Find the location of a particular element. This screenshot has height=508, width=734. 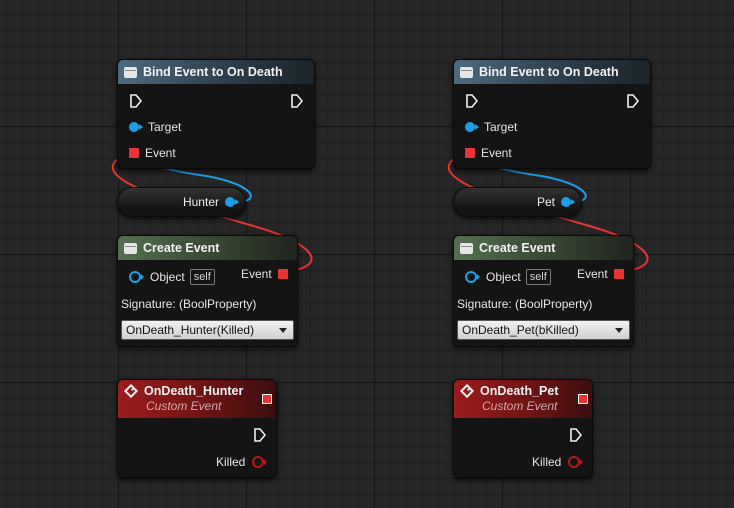

node-header: OnDeath_Hunter Custom Event is located at coordinates (197, 399).